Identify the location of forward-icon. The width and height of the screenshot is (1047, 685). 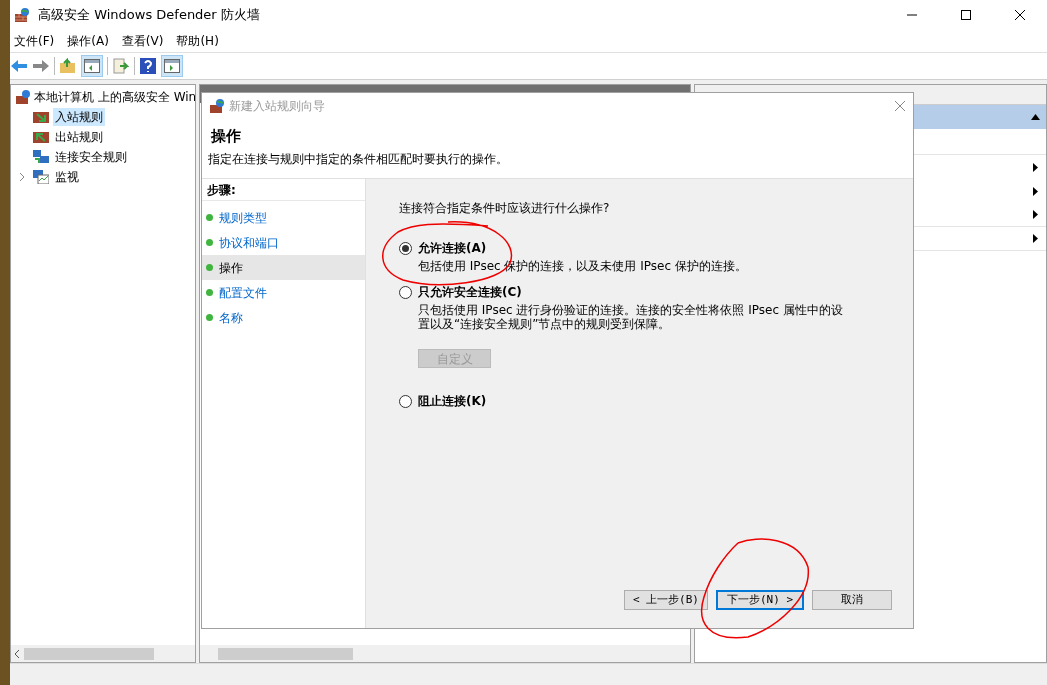
(41, 66).